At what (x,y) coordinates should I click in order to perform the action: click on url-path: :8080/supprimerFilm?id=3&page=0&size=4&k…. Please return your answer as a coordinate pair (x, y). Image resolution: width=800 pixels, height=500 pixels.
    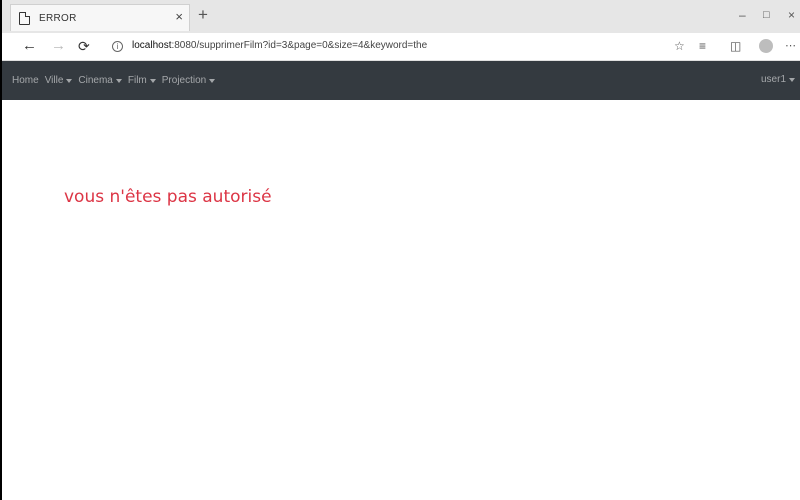
    Looking at the image, I should click on (299, 45).